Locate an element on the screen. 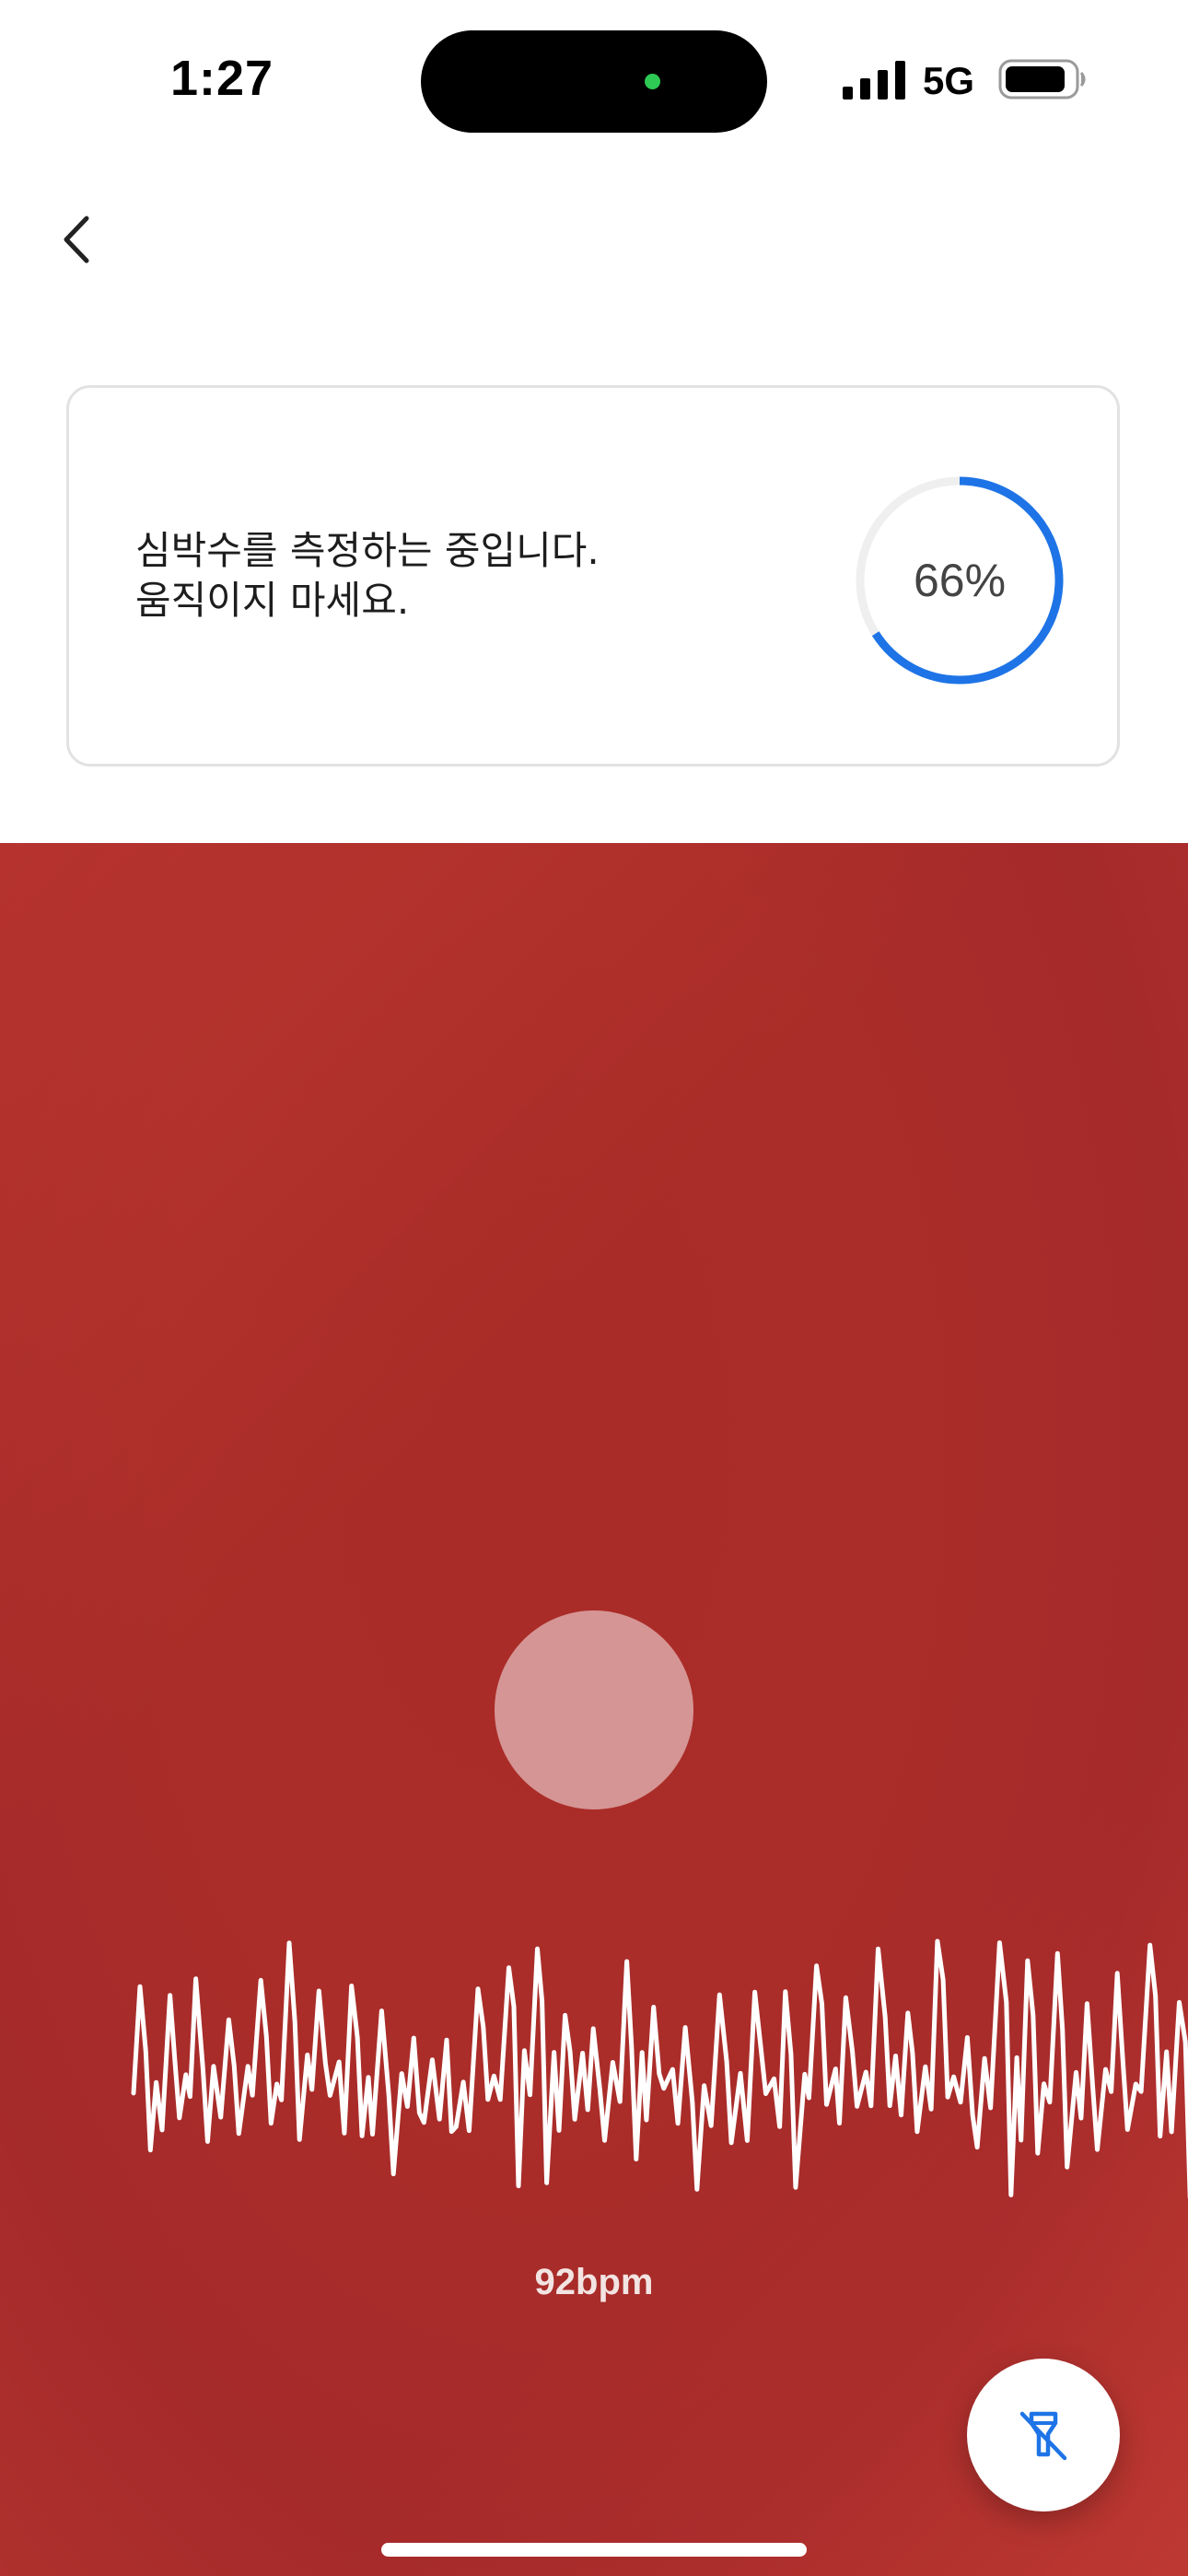 The width and height of the screenshot is (1188, 2576). instruction-line-2: 움직이지 마세요. is located at coordinates (272, 600).